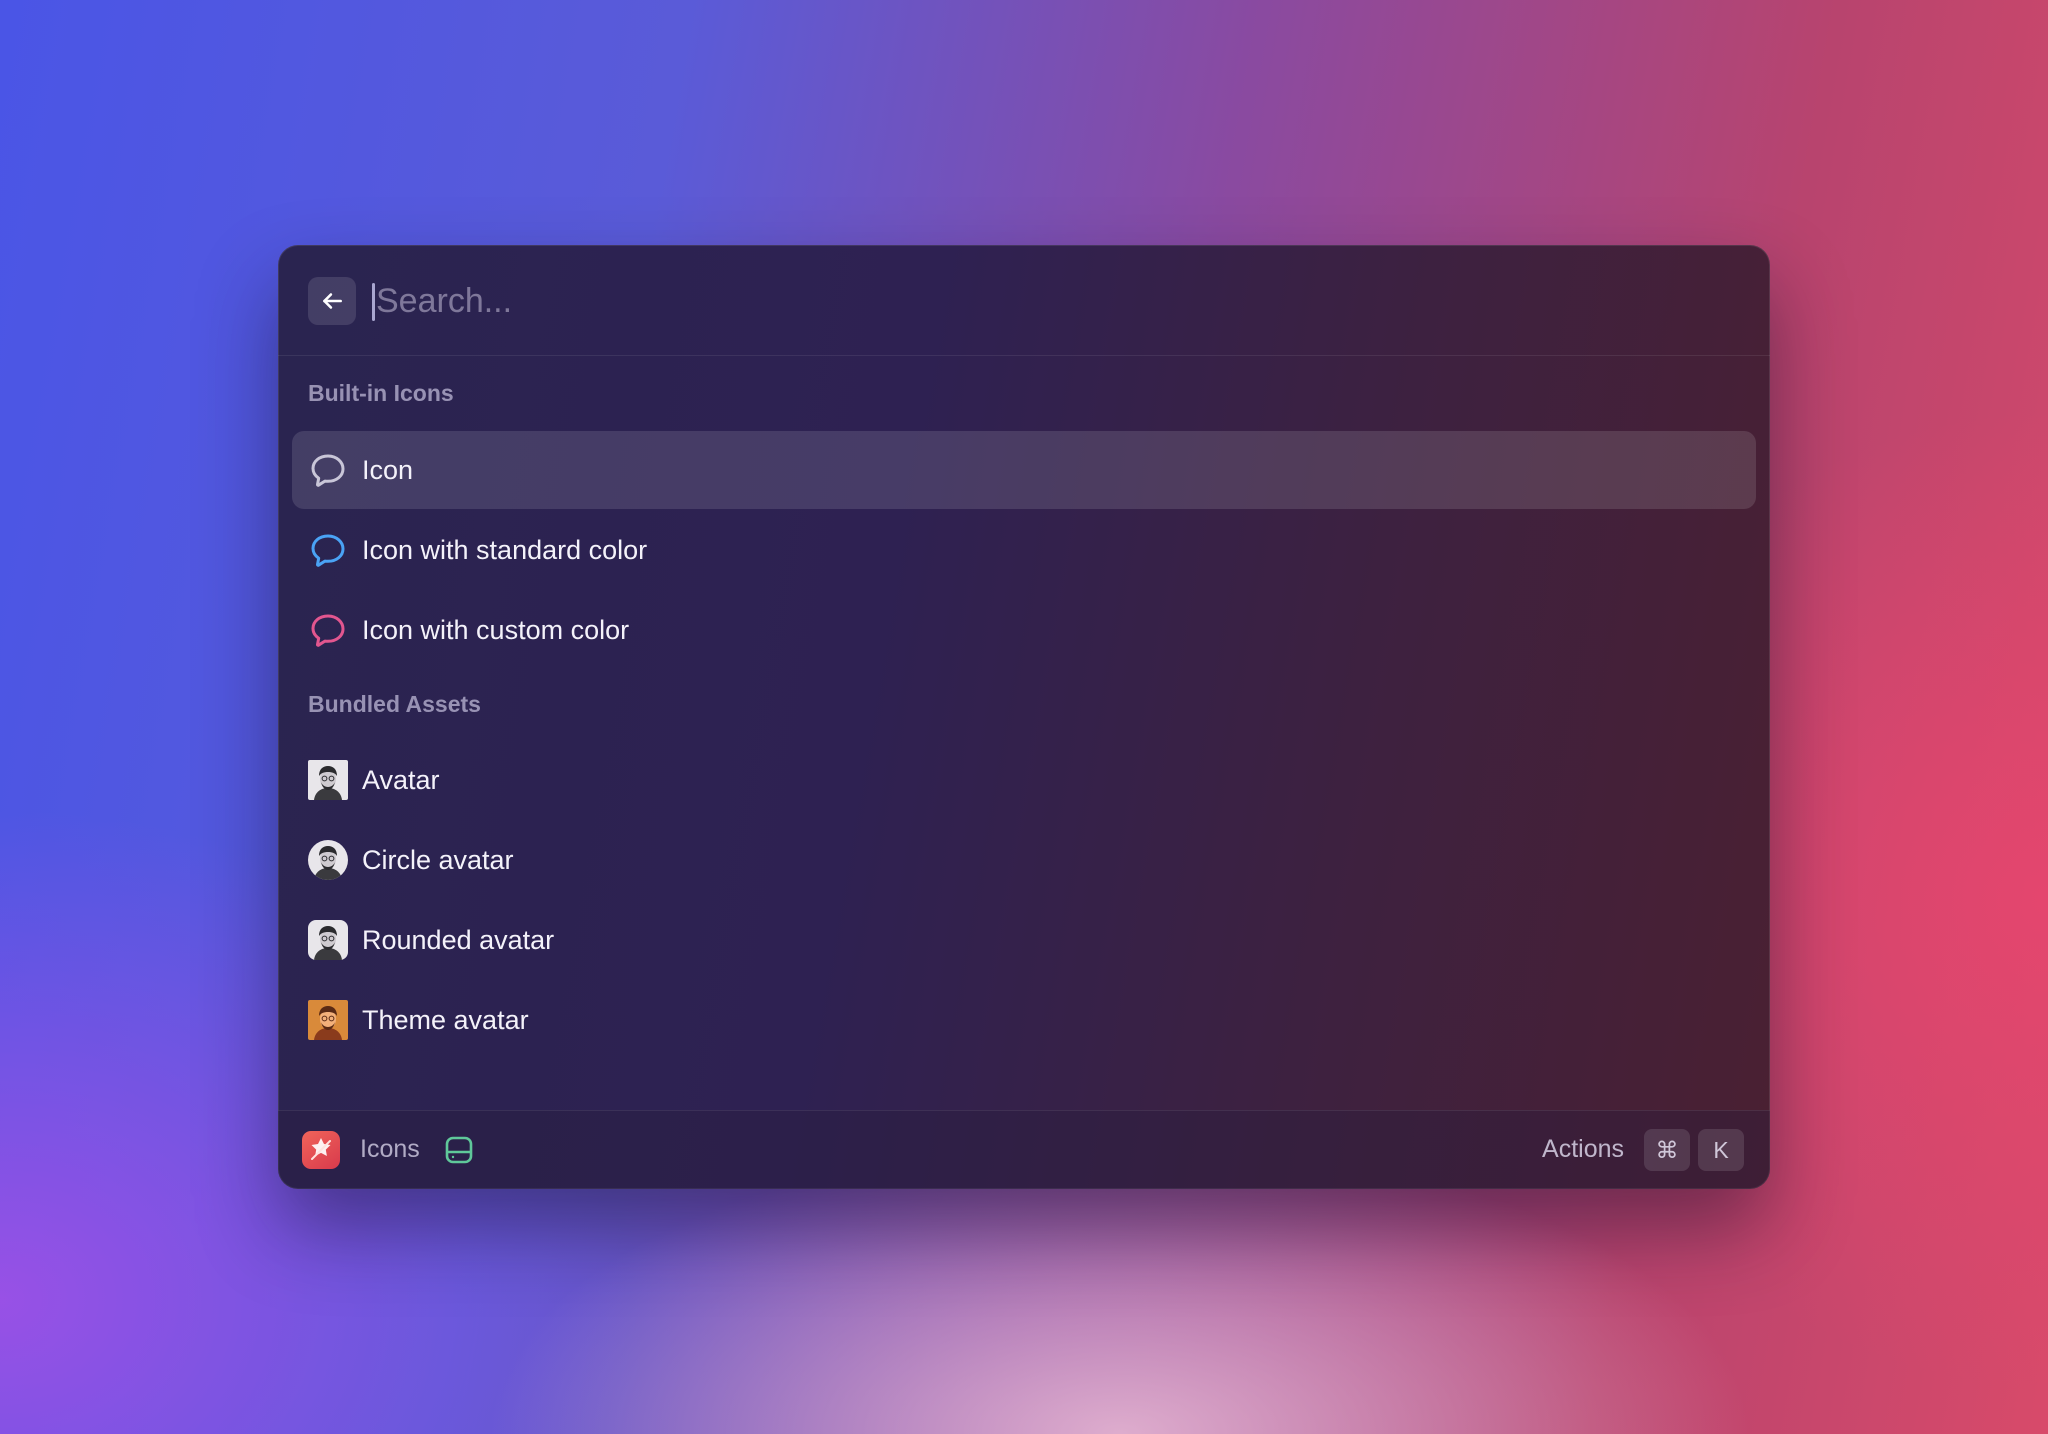 The height and width of the screenshot is (1434, 2048). I want to click on list-item-label: Theme avatar, so click(445, 1020).